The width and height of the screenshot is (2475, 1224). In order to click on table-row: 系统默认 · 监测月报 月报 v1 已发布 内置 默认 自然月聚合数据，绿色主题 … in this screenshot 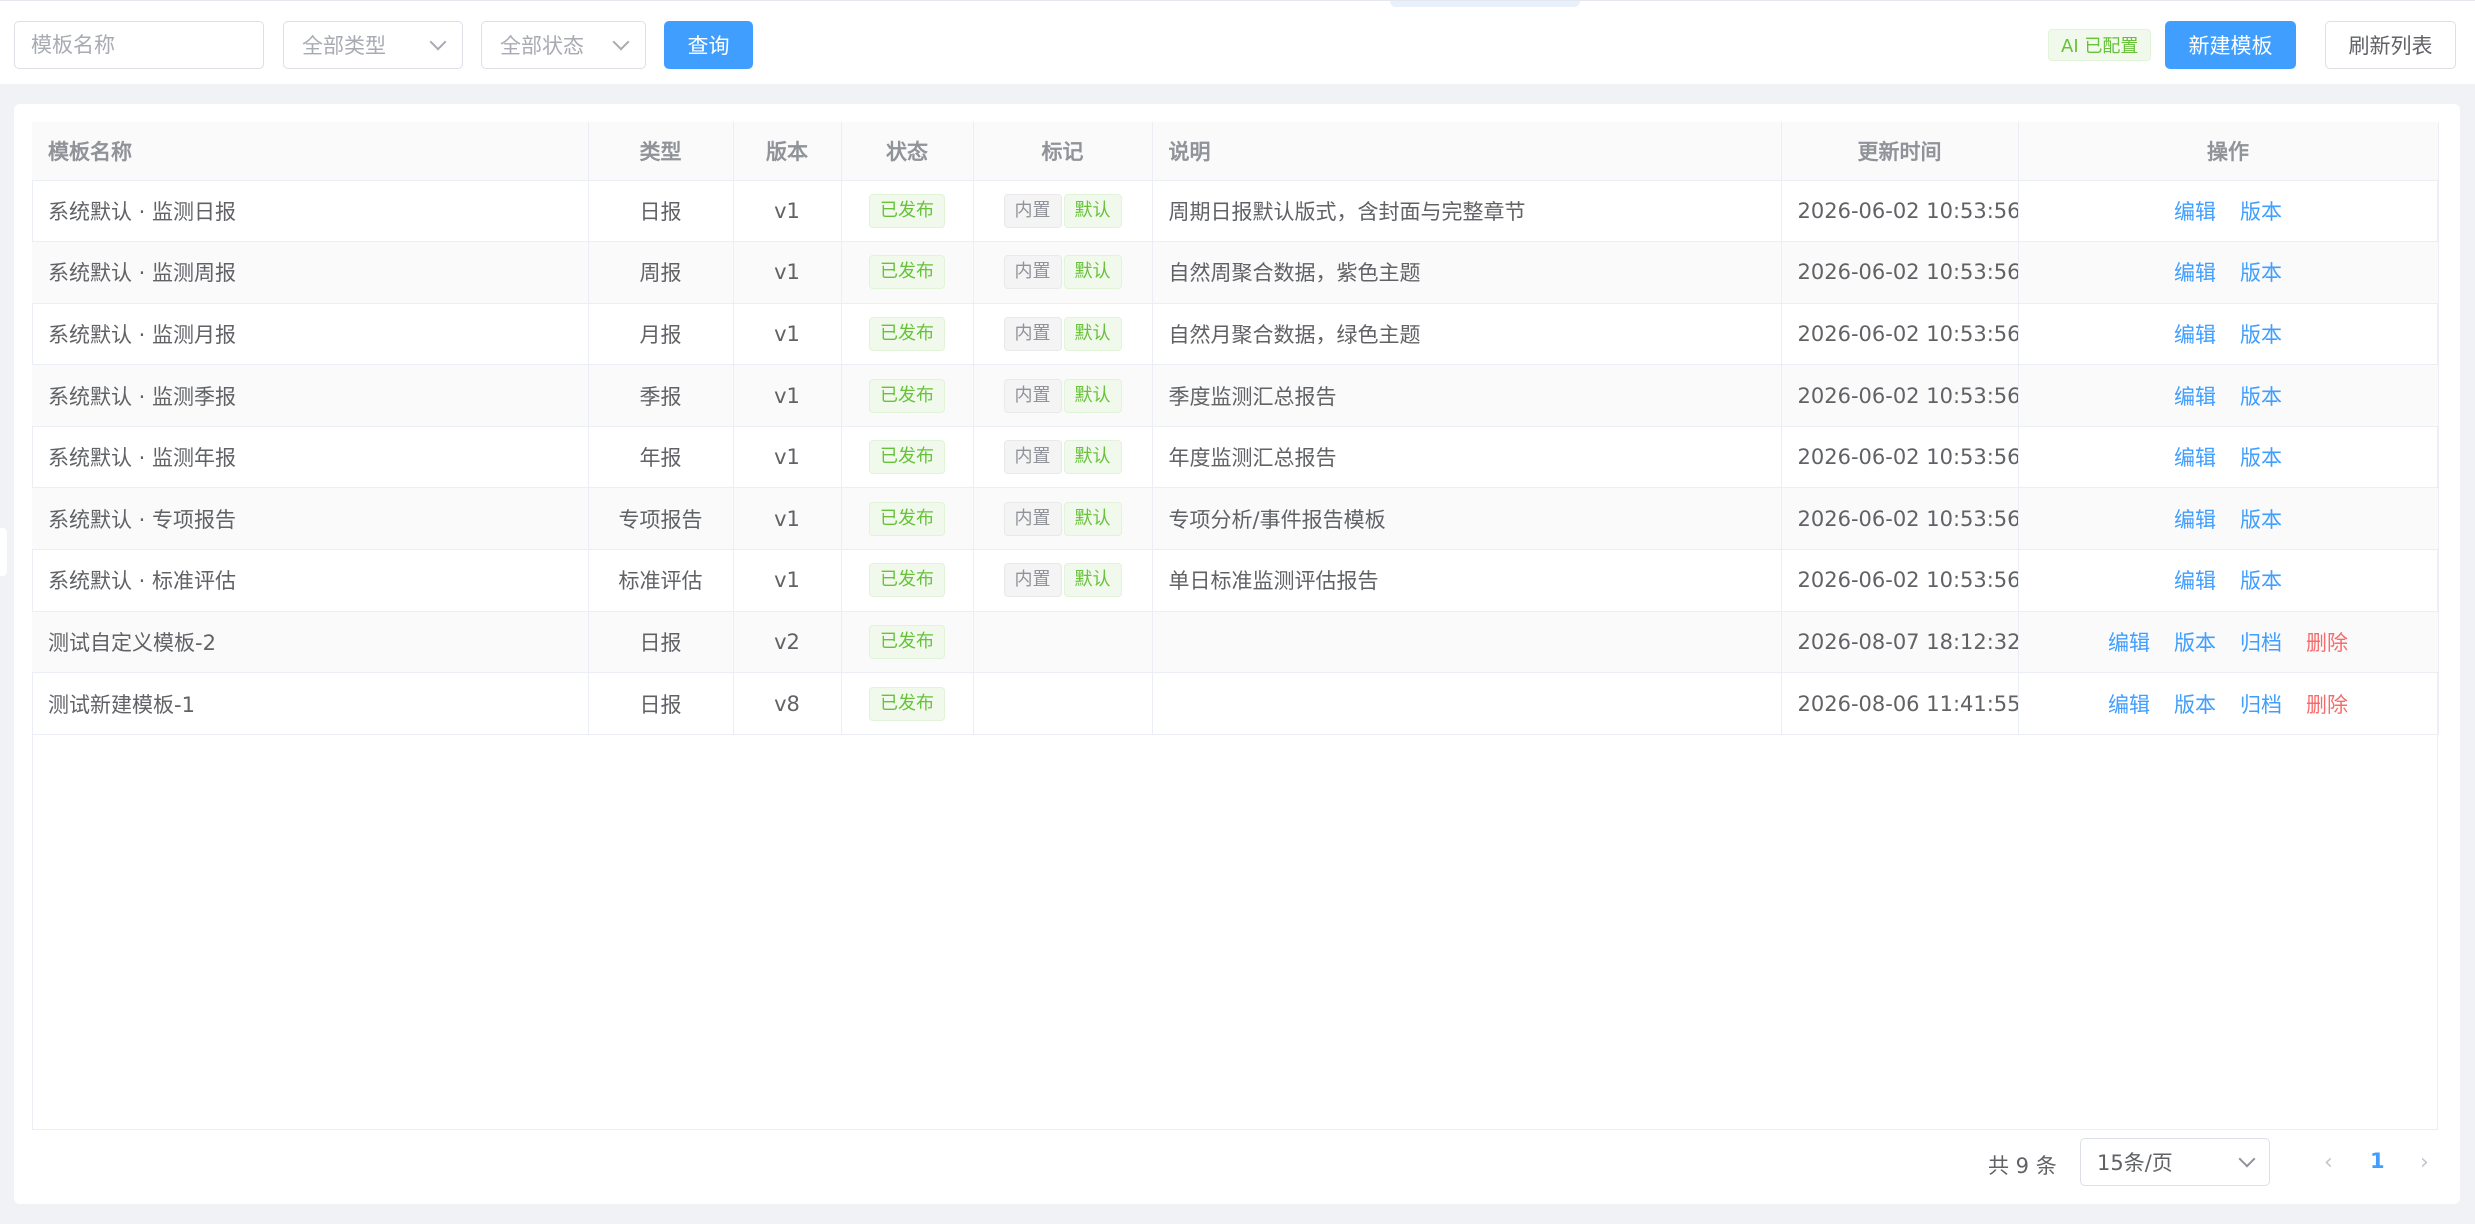, I will do `click(1235, 334)`.